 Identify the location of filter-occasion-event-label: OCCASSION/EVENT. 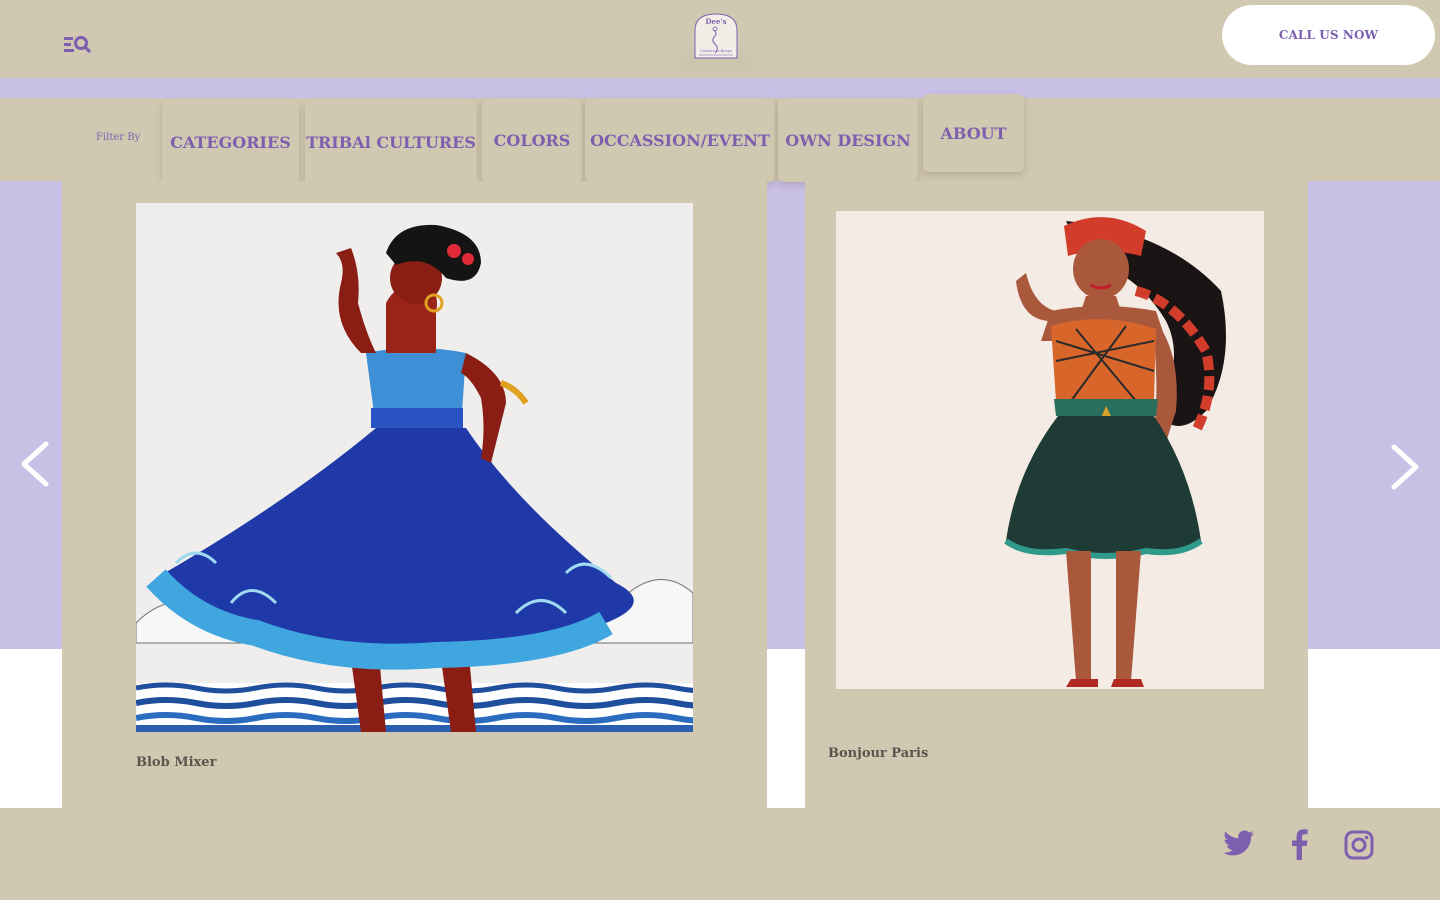
(680, 140).